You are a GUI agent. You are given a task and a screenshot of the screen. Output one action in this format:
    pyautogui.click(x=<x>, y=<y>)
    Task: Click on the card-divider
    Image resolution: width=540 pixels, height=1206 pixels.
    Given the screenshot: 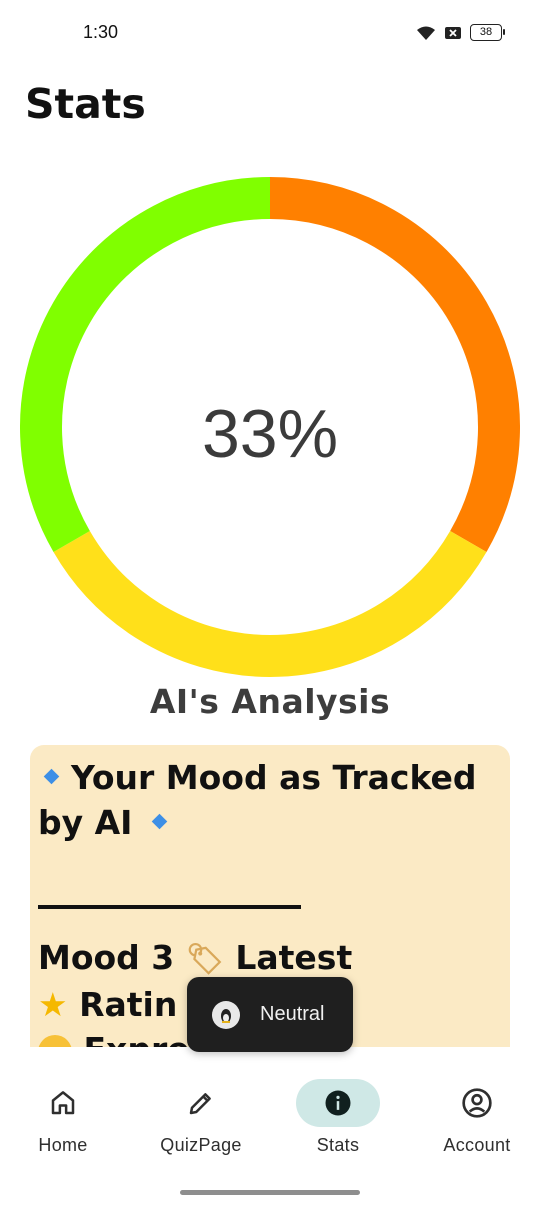 What is the action you would take?
    pyautogui.click(x=169, y=907)
    